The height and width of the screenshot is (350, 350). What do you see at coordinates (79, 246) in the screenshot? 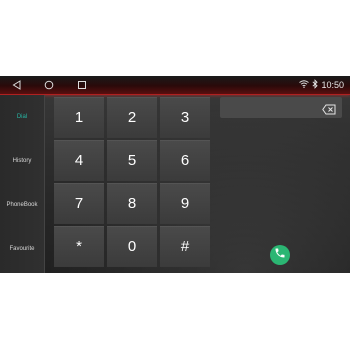
I see `key-star: *` at bounding box center [79, 246].